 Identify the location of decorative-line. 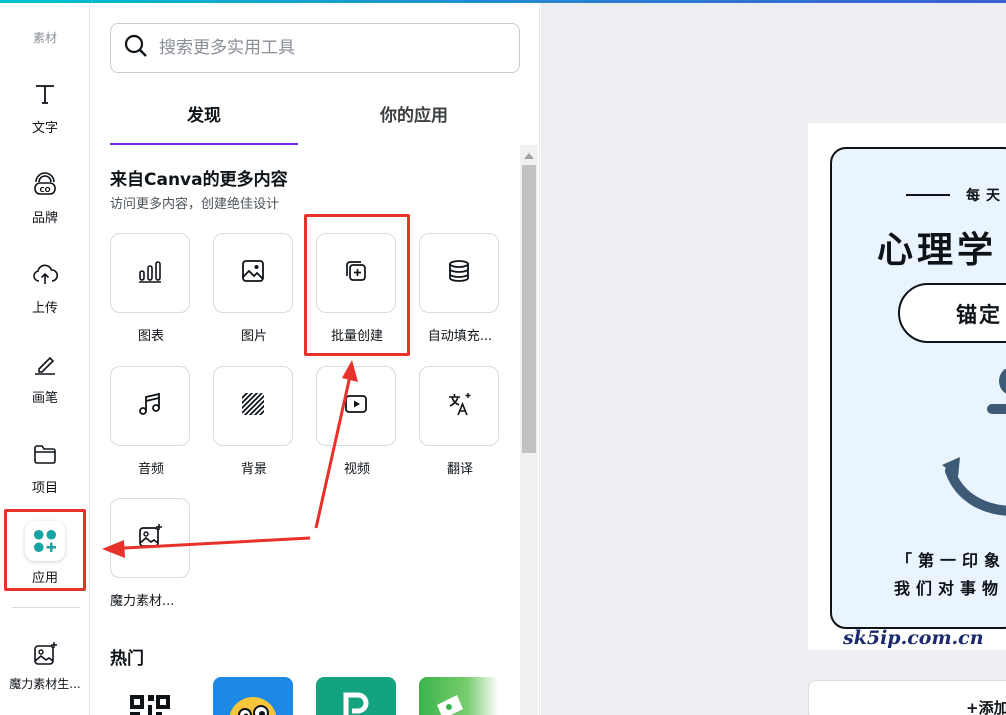
(928, 195).